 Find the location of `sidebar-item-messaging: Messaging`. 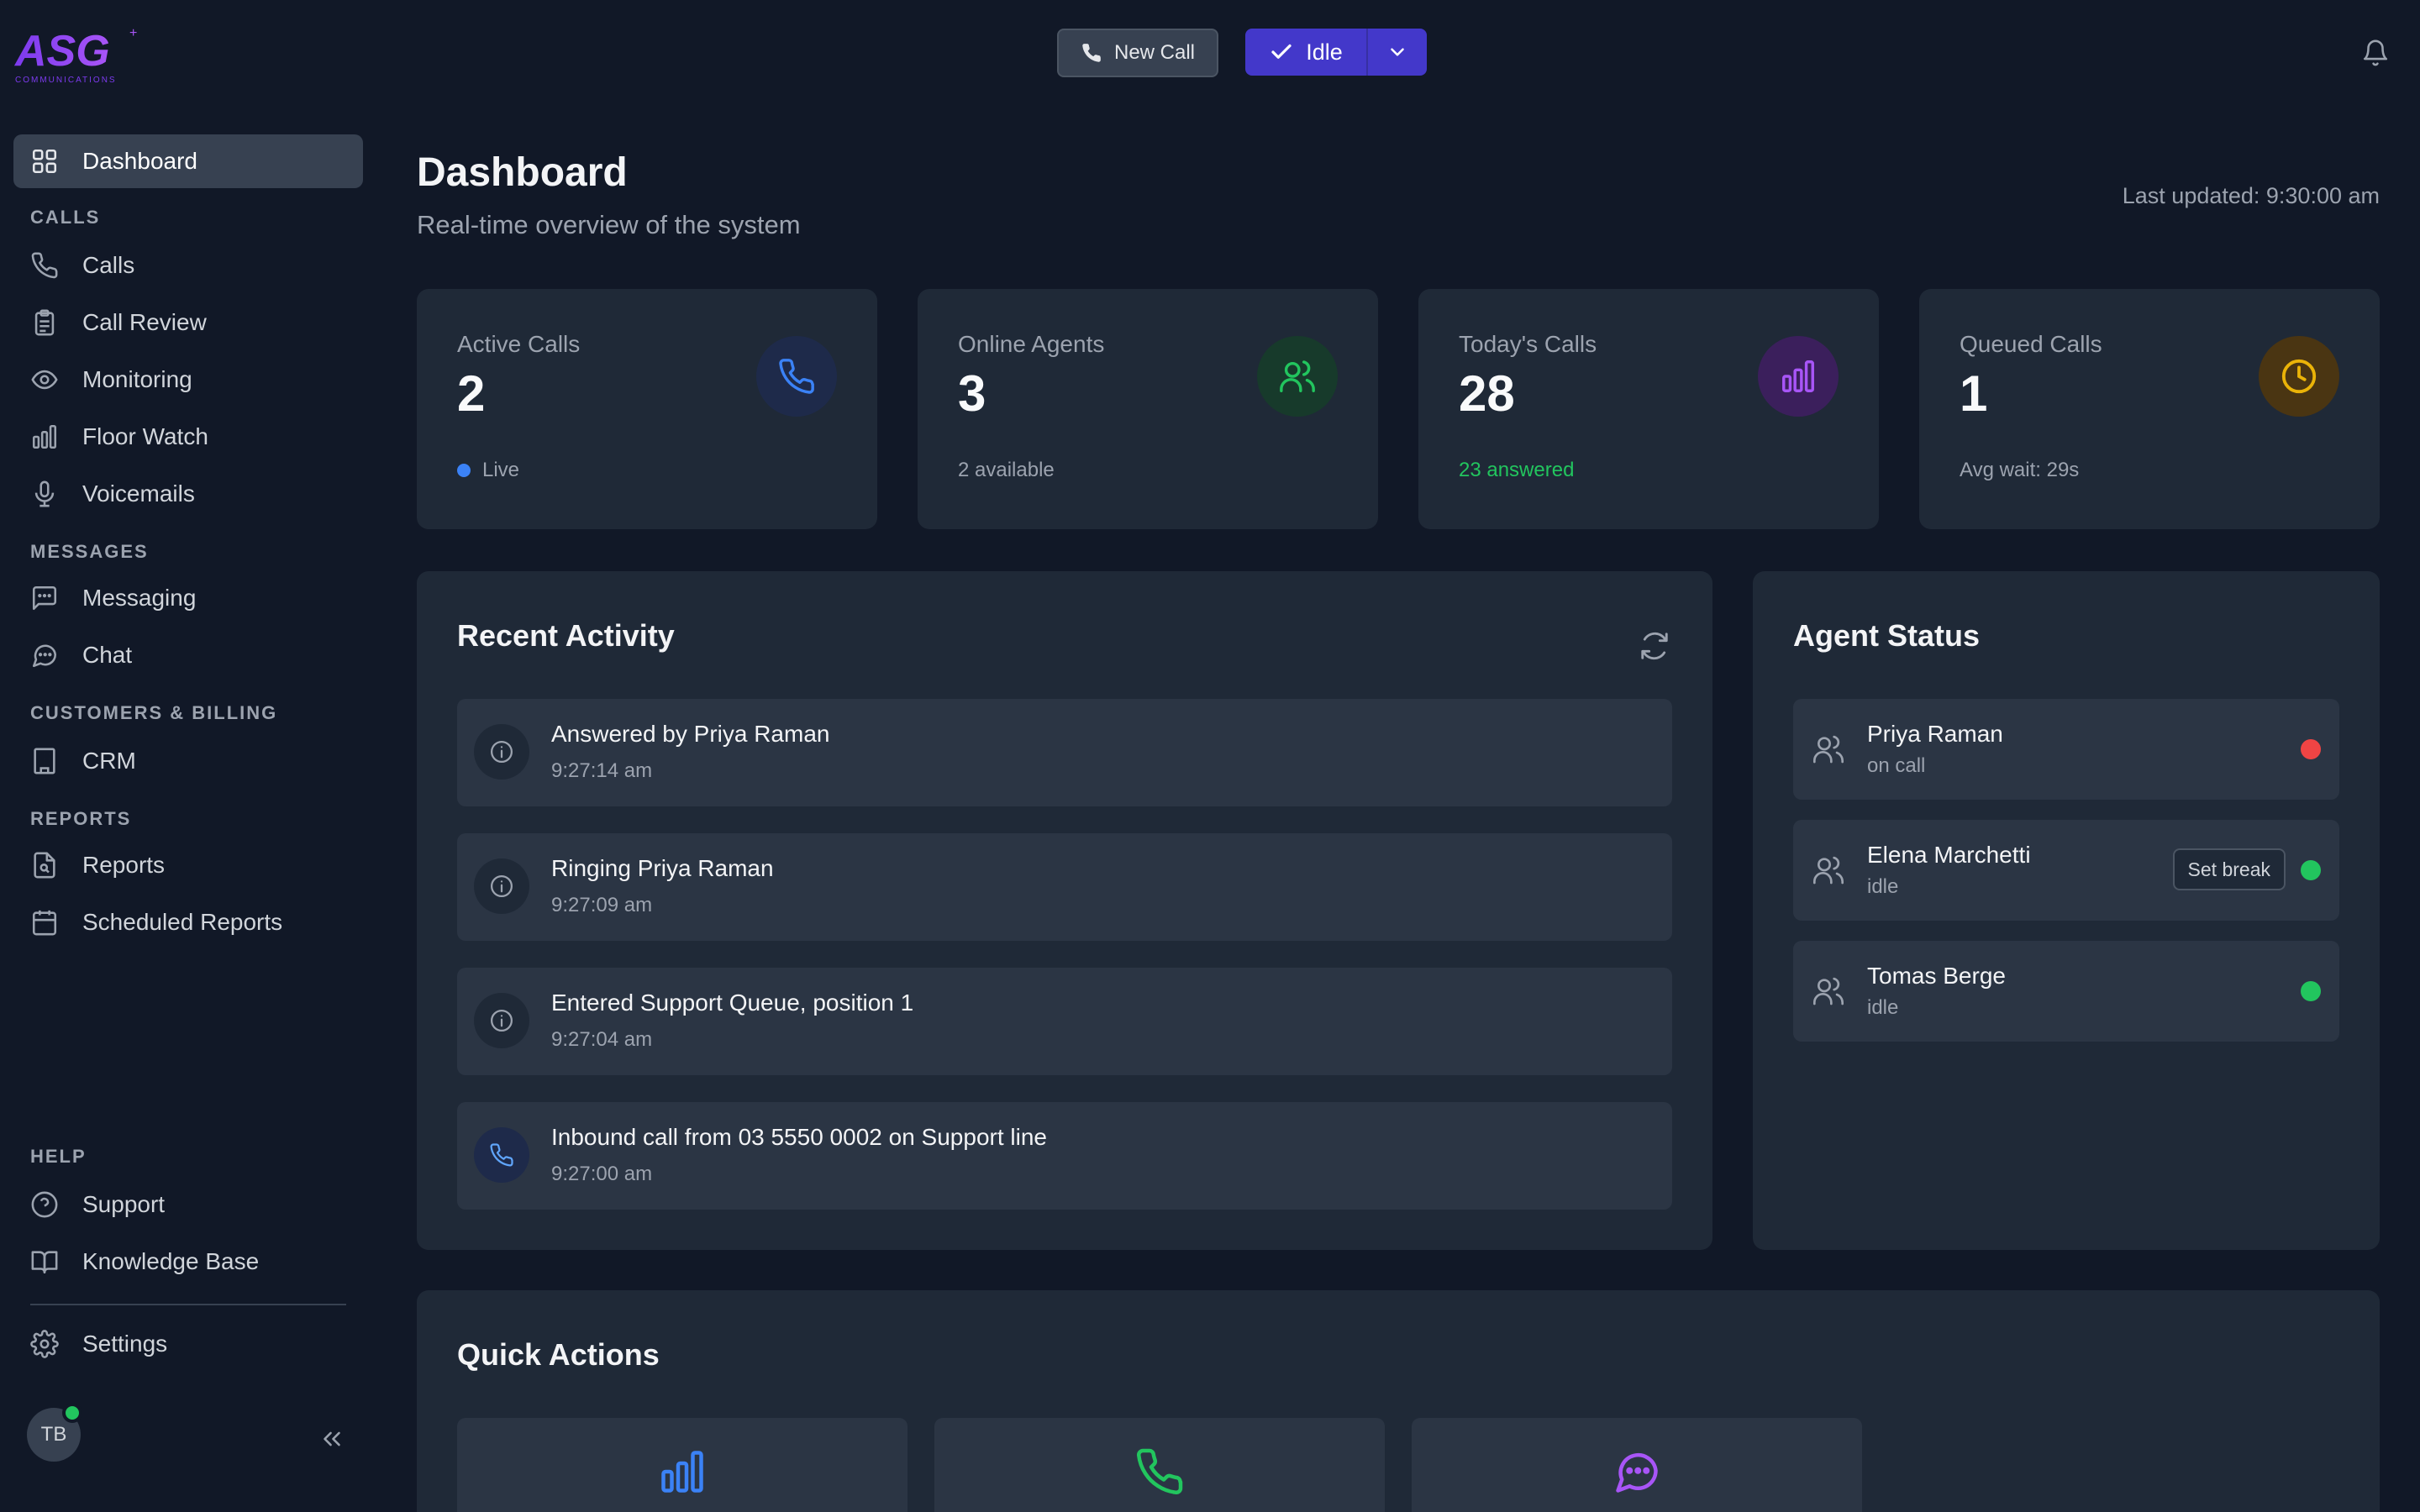

sidebar-item-messaging: Messaging is located at coordinates (188, 598).